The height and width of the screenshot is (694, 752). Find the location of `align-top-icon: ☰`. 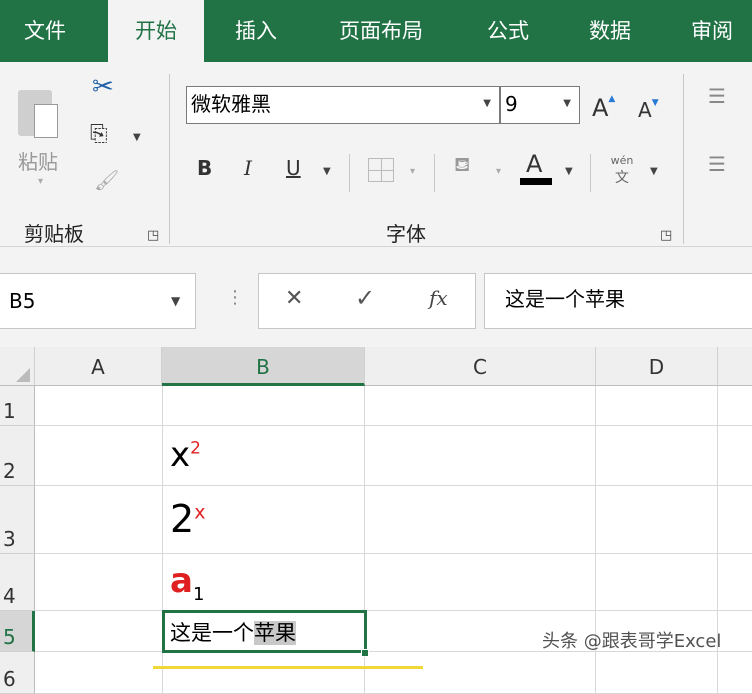

align-top-icon: ☰ is located at coordinates (717, 96).